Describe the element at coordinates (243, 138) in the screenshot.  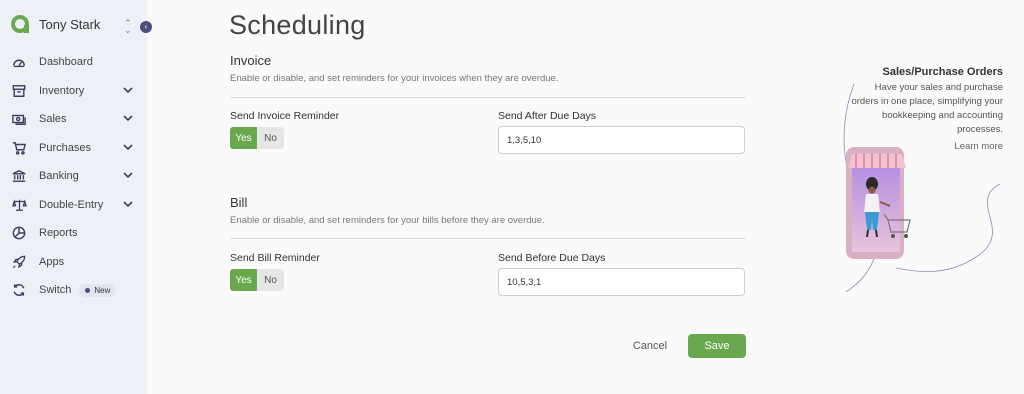
I see `invoice-reminder-yes-option: Yes` at that location.